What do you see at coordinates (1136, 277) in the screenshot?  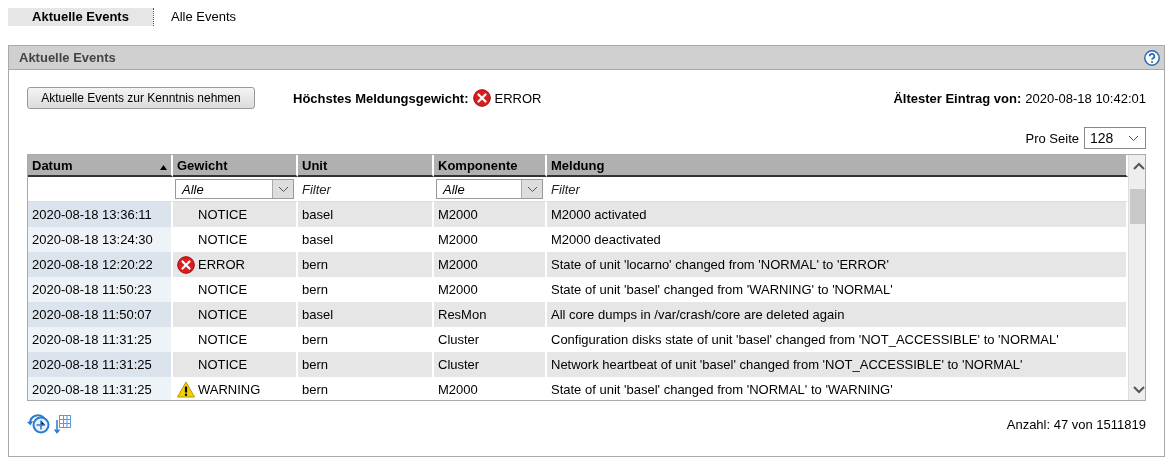 I see `scrollbar` at bounding box center [1136, 277].